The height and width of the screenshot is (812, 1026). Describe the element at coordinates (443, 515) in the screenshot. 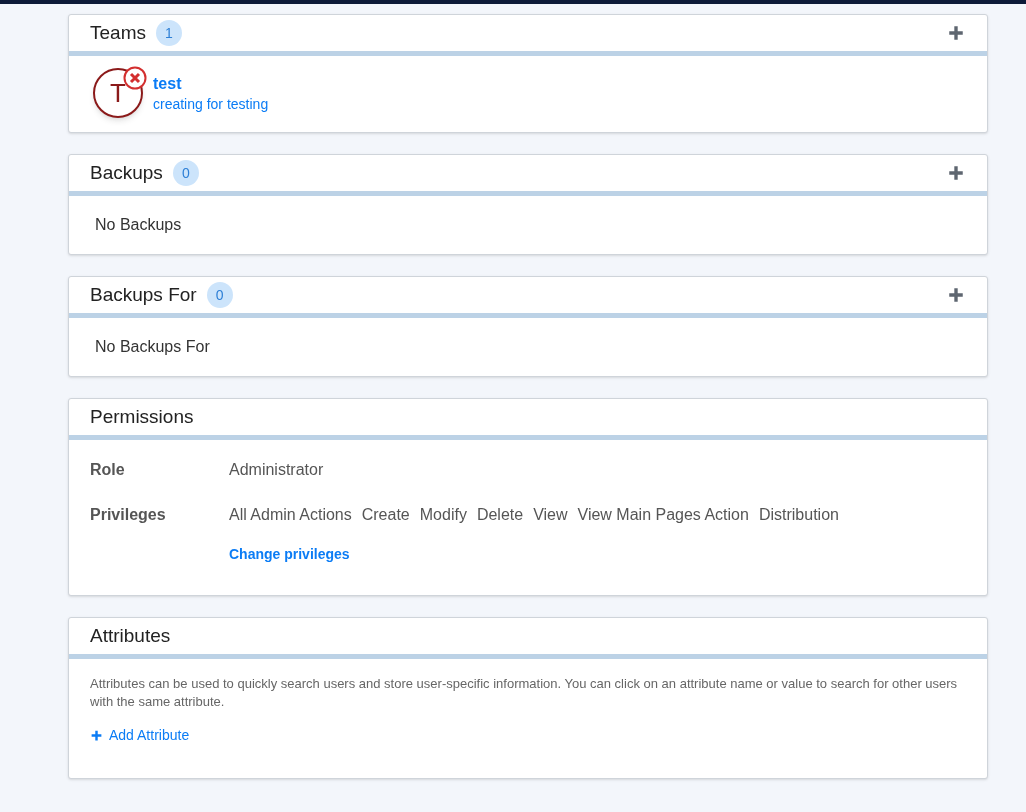

I see `privilege-item: Modify` at that location.